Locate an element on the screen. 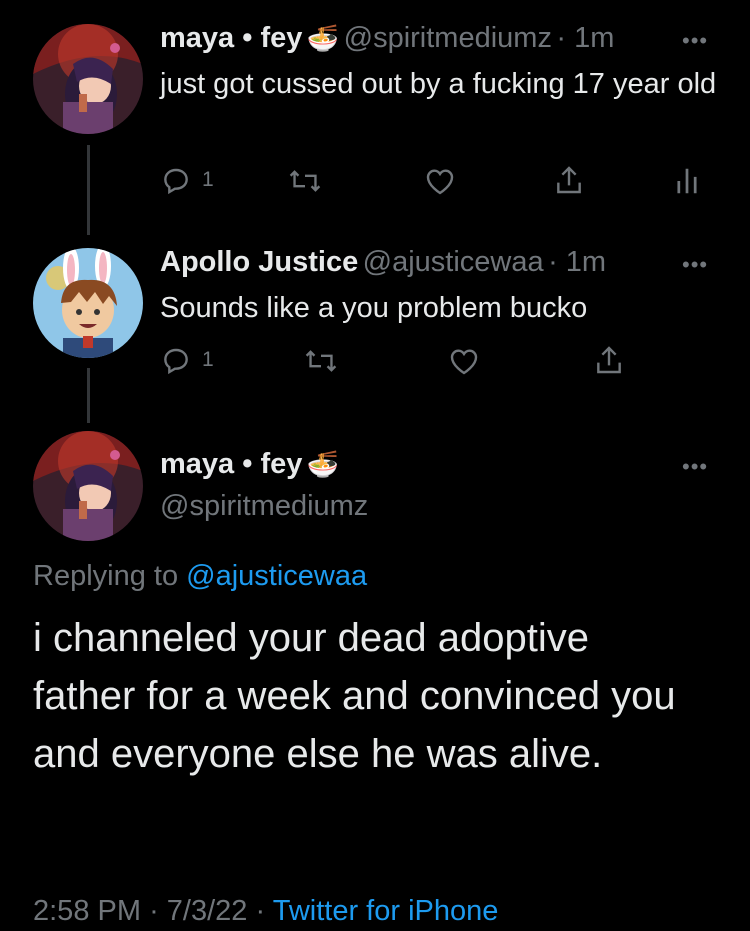 The width and height of the screenshot is (750, 931). tweet1-retweet-button is located at coordinates (305, 181).